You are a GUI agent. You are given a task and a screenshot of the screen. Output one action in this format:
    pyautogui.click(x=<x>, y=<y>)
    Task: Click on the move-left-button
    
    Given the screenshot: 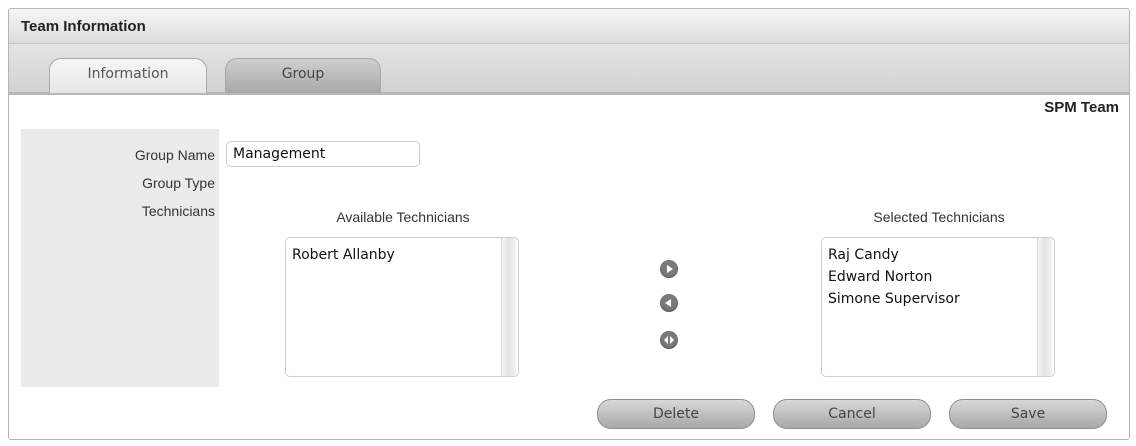 What is the action you would take?
    pyautogui.click(x=669, y=303)
    